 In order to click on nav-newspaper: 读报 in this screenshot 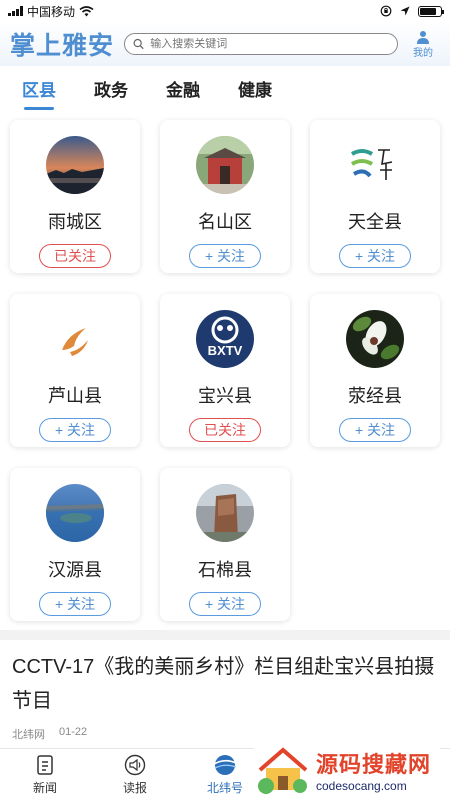, I will do `click(135, 774)`.